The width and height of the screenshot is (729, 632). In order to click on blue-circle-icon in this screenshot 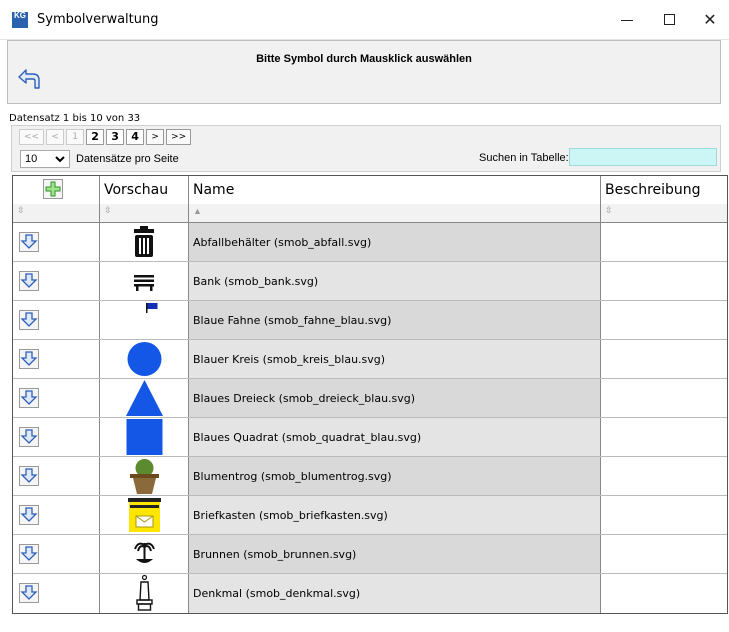, I will do `click(144, 359)`.